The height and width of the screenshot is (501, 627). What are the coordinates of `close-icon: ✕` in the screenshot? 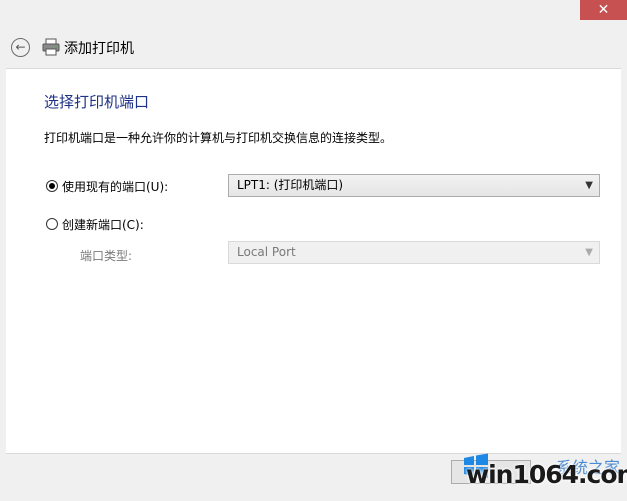 It's located at (603, 10).